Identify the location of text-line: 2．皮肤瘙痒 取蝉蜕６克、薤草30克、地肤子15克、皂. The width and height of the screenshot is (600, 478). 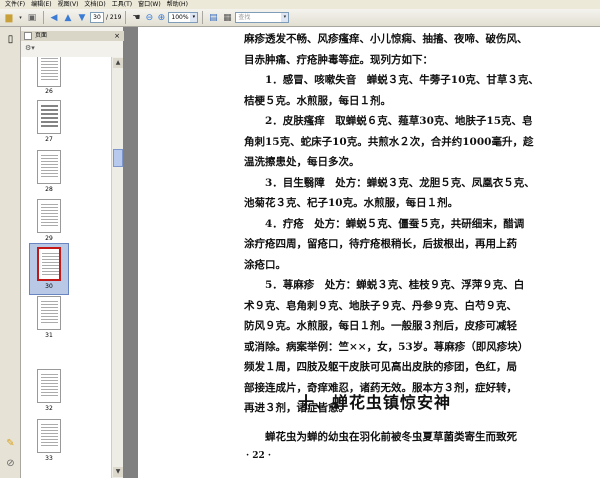
(388, 121).